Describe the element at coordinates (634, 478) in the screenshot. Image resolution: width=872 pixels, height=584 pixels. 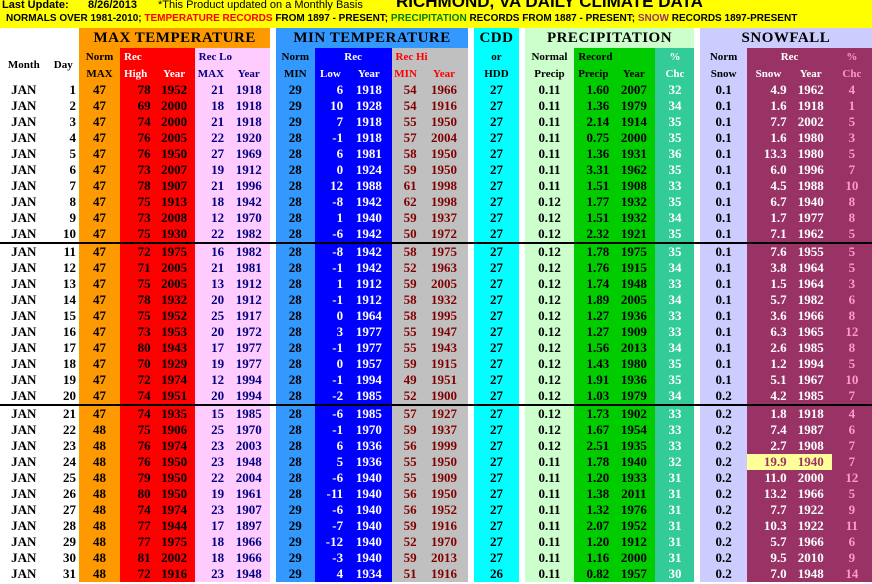
I see `record-precip-year-cell: 1933` at that location.